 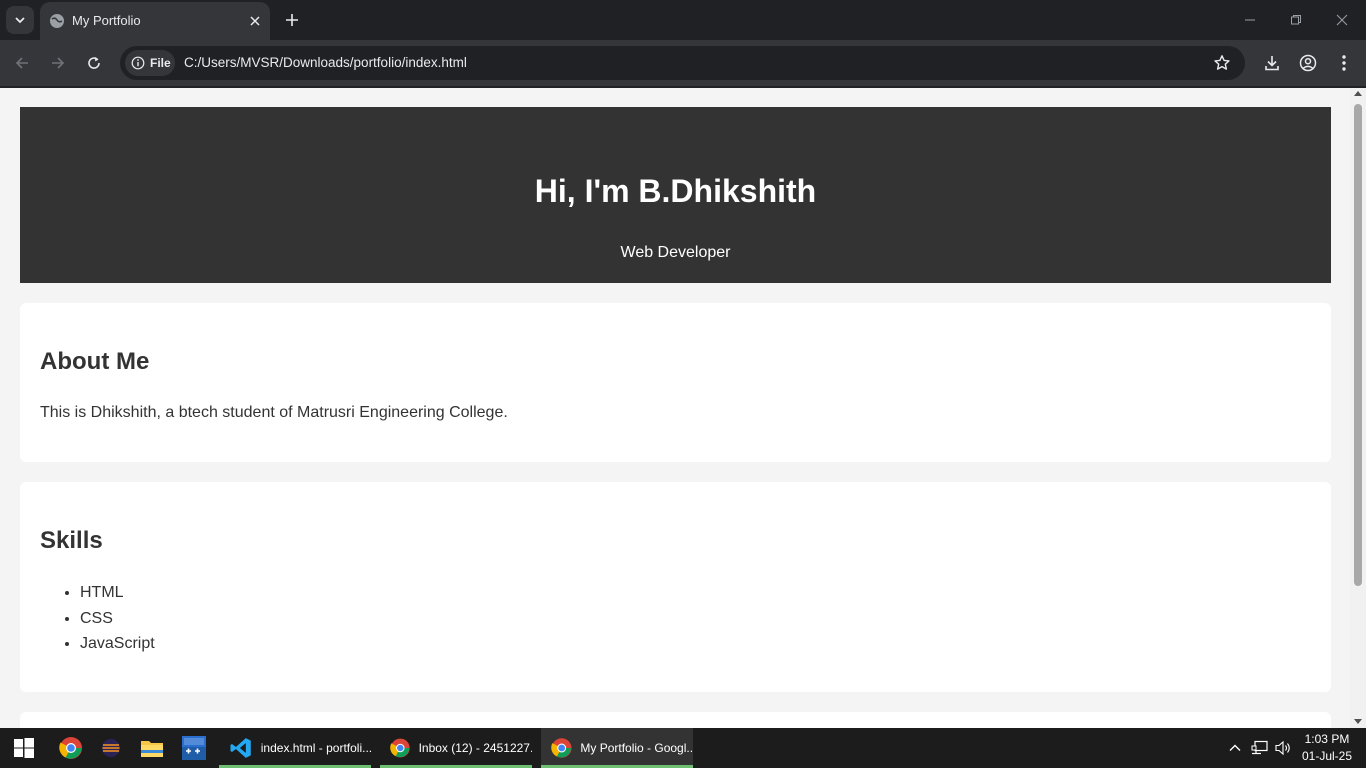 I want to click on taskbar-eclipse, so click(x=111, y=748).